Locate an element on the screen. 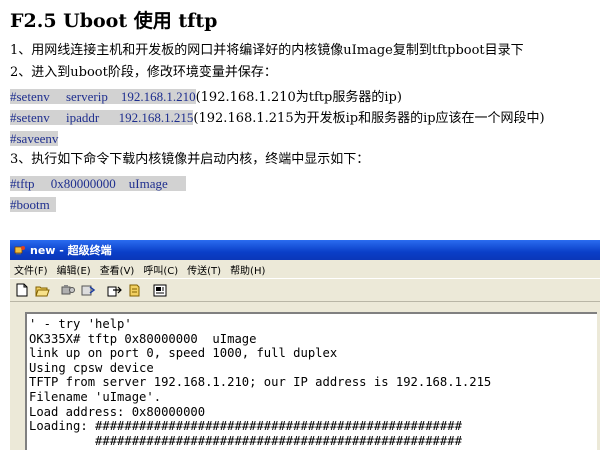 This screenshot has height=450, width=600. properties-icon is located at coordinates (88, 290).